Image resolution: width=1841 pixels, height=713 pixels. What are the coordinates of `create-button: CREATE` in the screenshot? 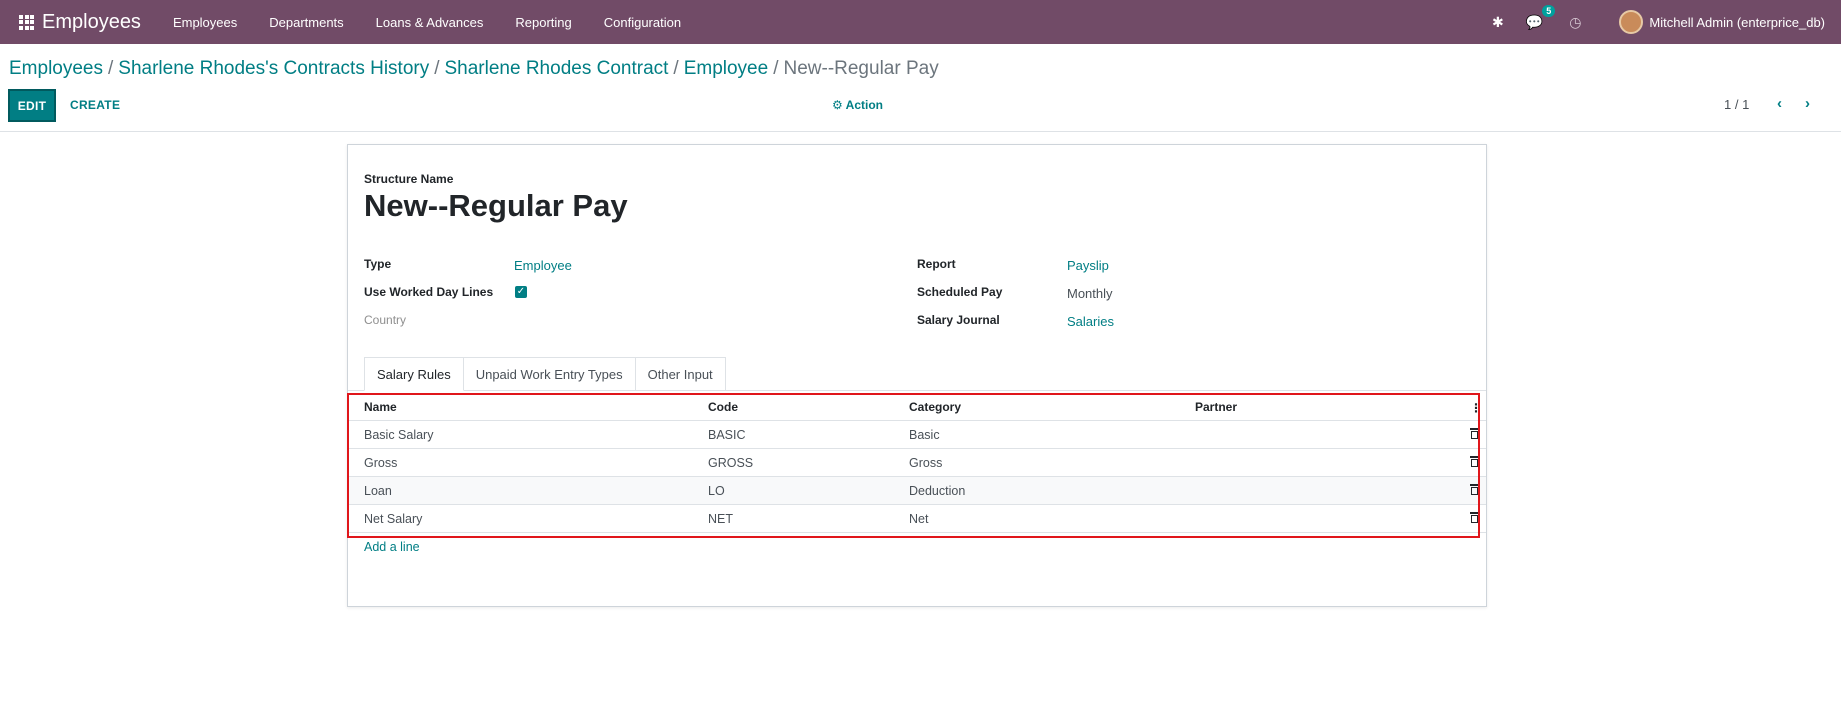 It's located at (95, 105).